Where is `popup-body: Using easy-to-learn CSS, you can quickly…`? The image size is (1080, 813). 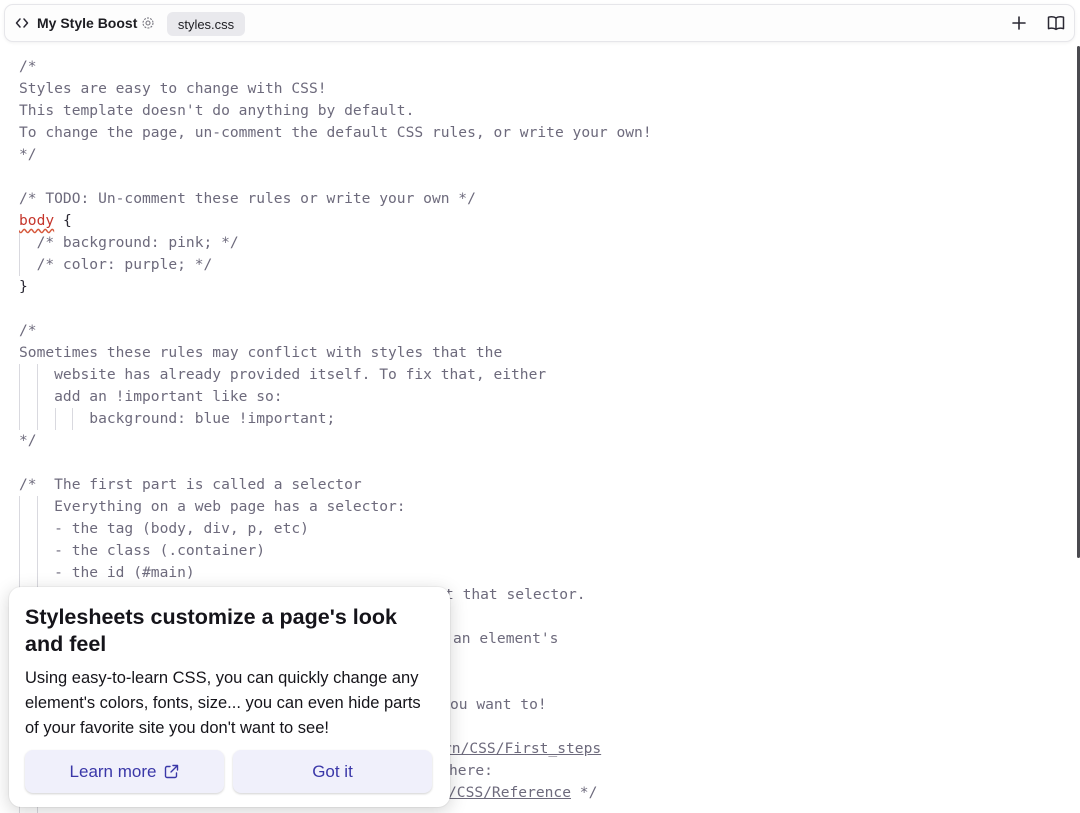 popup-body: Using easy-to-learn CSS, you can quickly… is located at coordinates (223, 703).